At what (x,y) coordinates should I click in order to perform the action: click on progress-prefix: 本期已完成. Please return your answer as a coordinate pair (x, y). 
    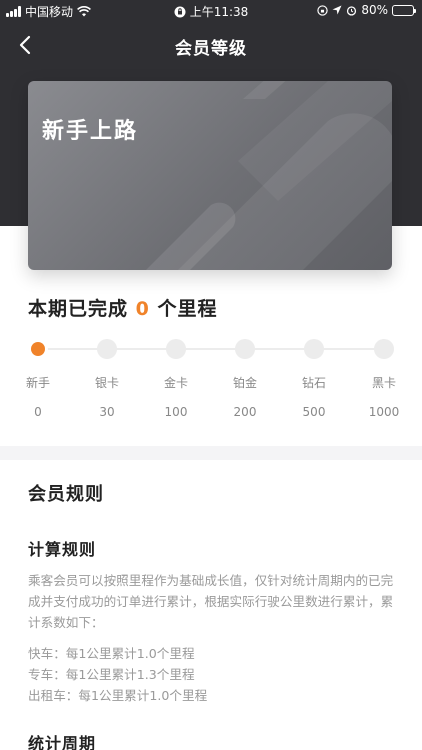
    Looking at the image, I should click on (78, 309).